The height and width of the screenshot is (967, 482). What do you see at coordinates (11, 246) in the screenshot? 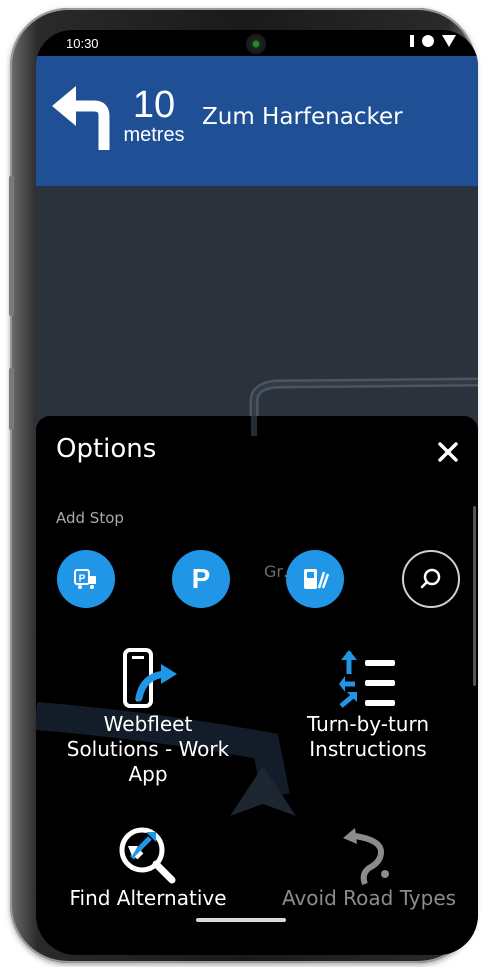
I see `volume-button` at bounding box center [11, 246].